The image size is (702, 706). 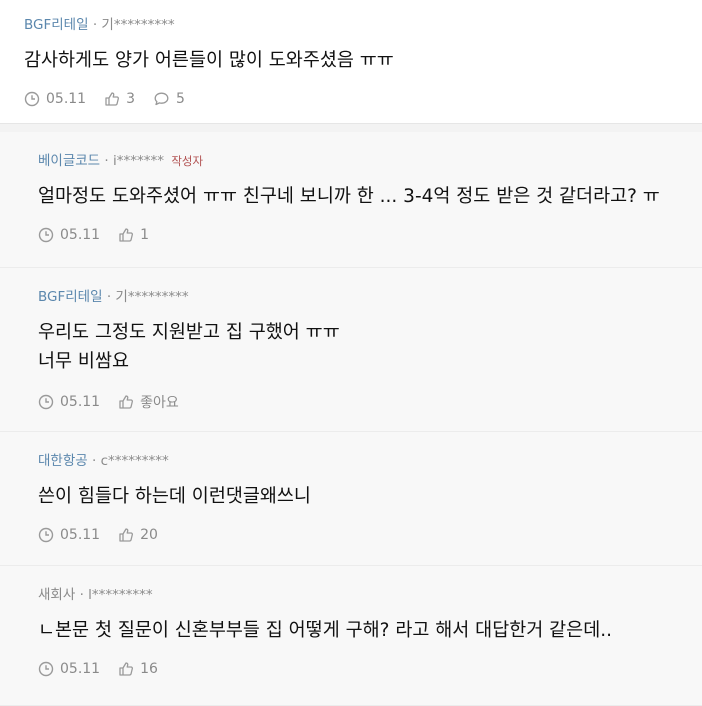 I want to click on like-button: 20, so click(x=138, y=535).